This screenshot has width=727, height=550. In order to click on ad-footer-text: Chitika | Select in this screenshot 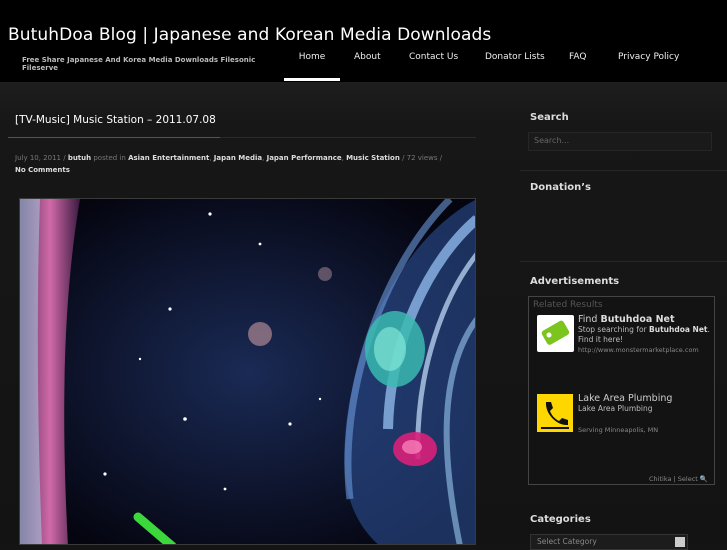, I will do `click(673, 479)`.